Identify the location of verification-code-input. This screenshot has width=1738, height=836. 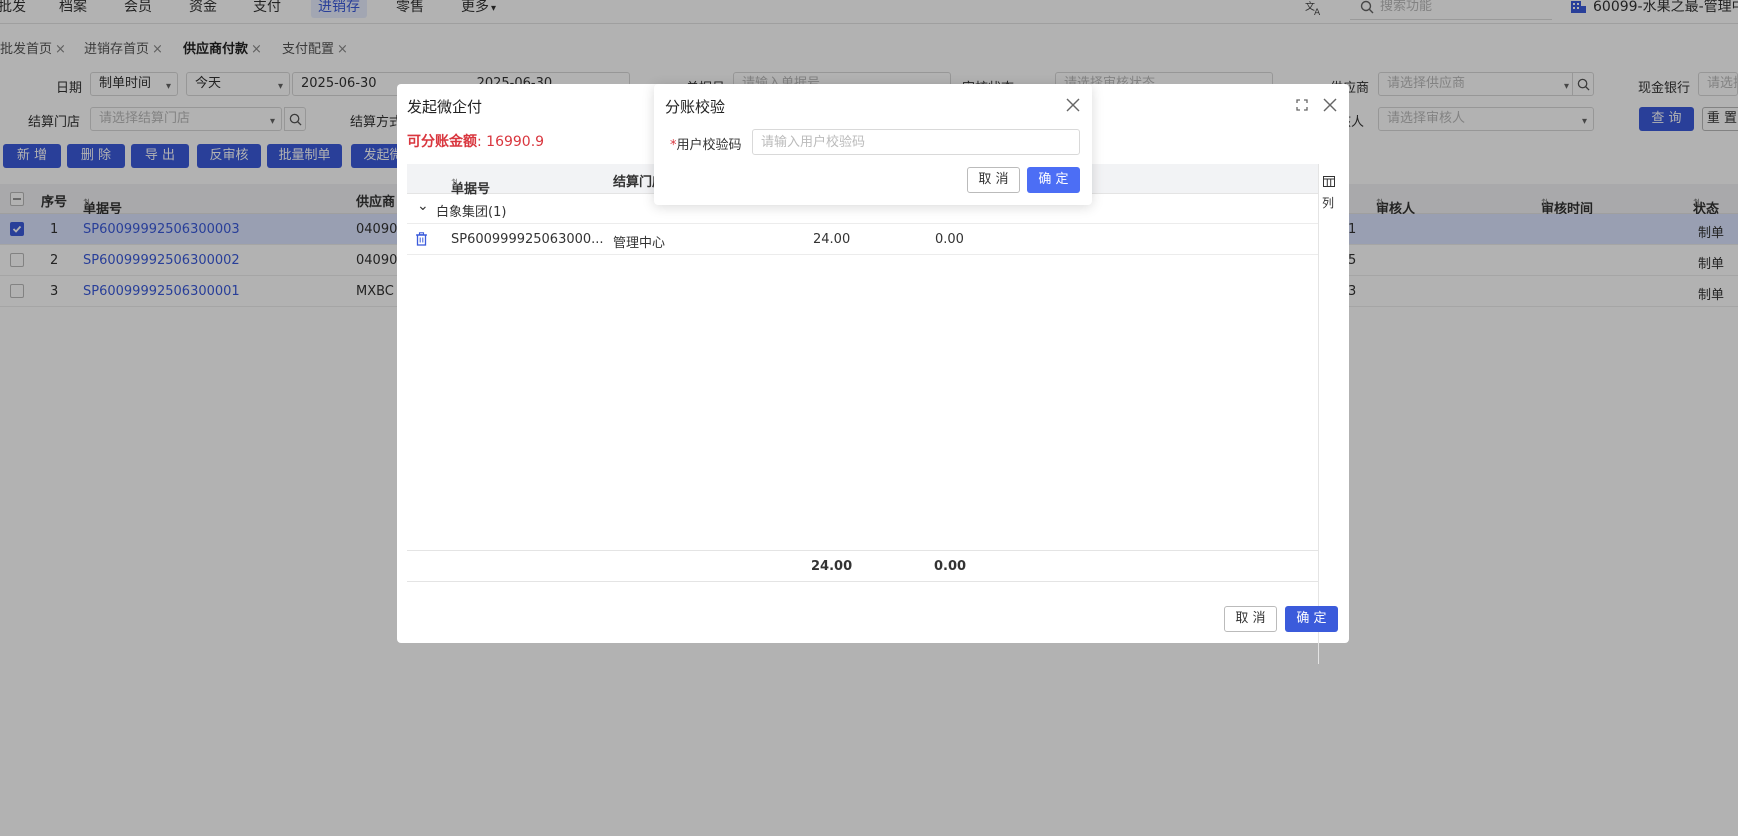
(916, 142).